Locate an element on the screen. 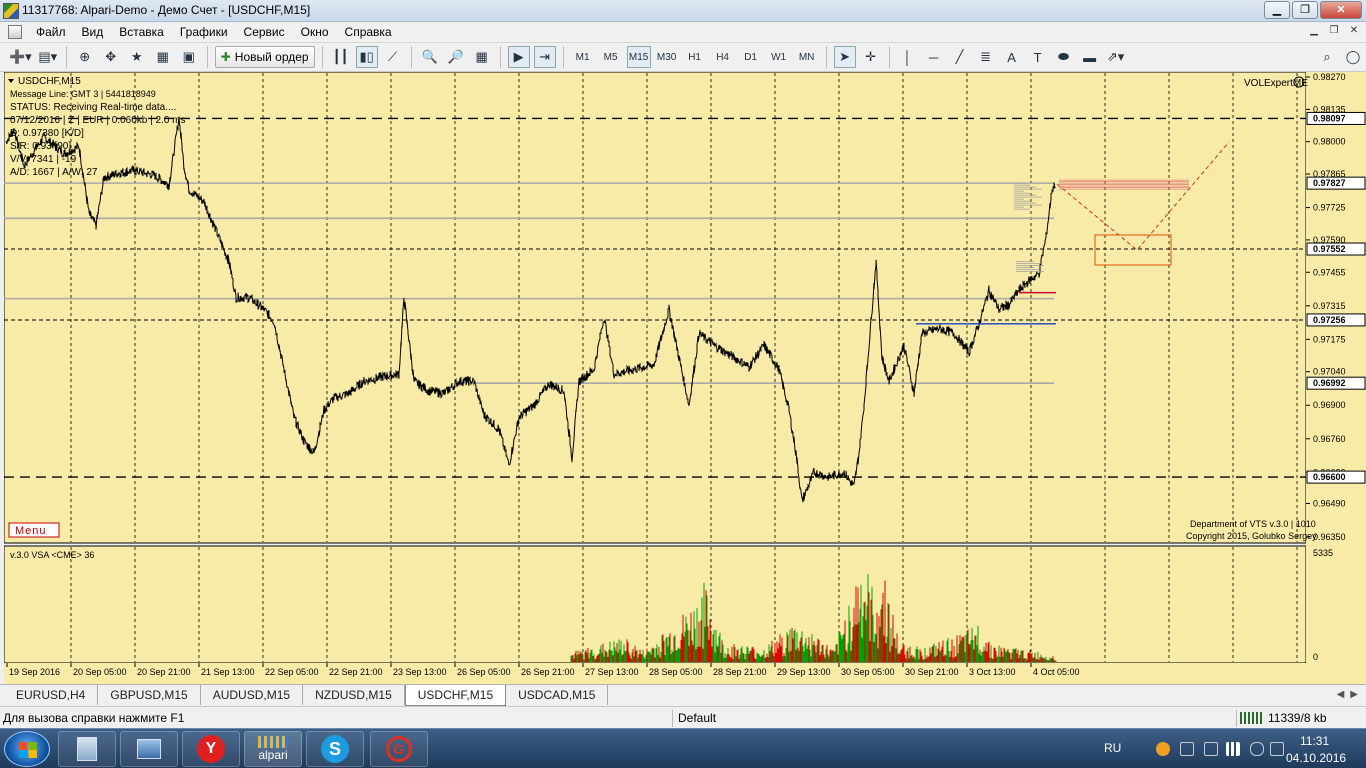  market-watch-icon: ⊕ is located at coordinates (85, 57).